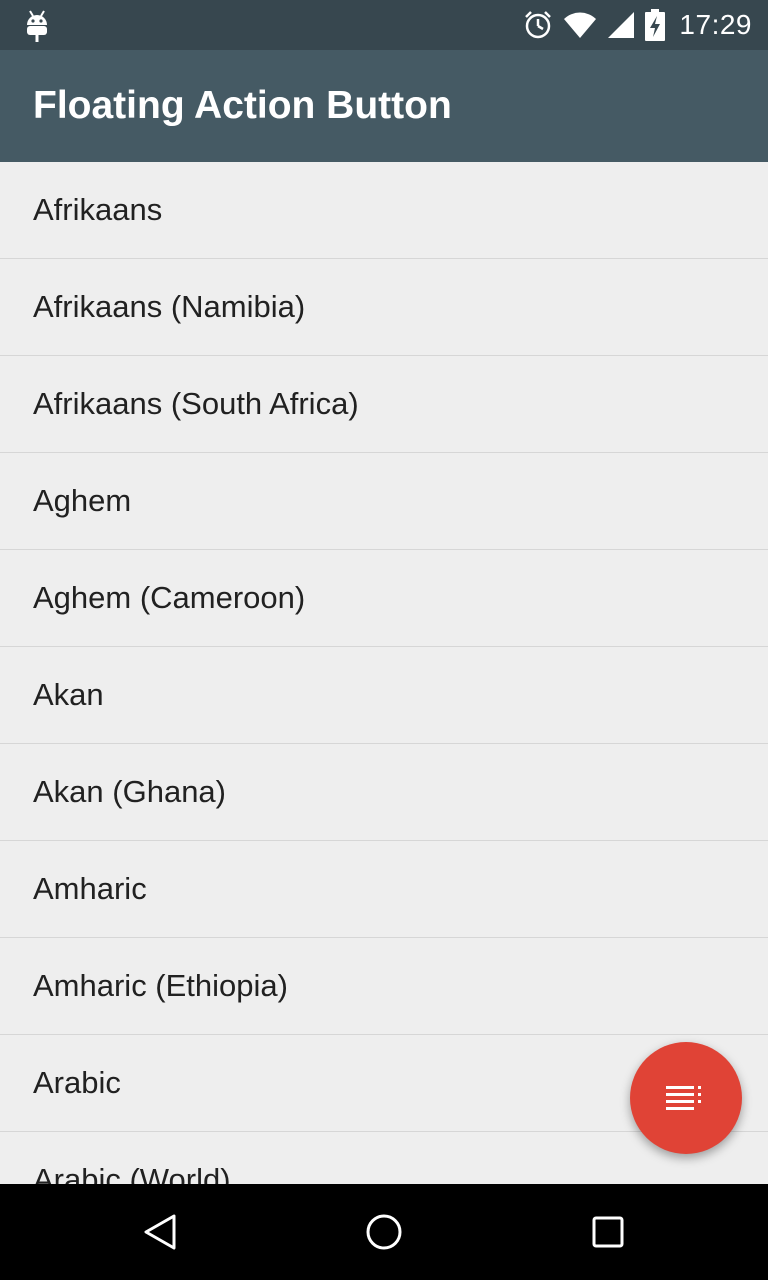 This screenshot has width=768, height=1280. What do you see at coordinates (621, 25) in the screenshot?
I see `cellular-signal-icon` at bounding box center [621, 25].